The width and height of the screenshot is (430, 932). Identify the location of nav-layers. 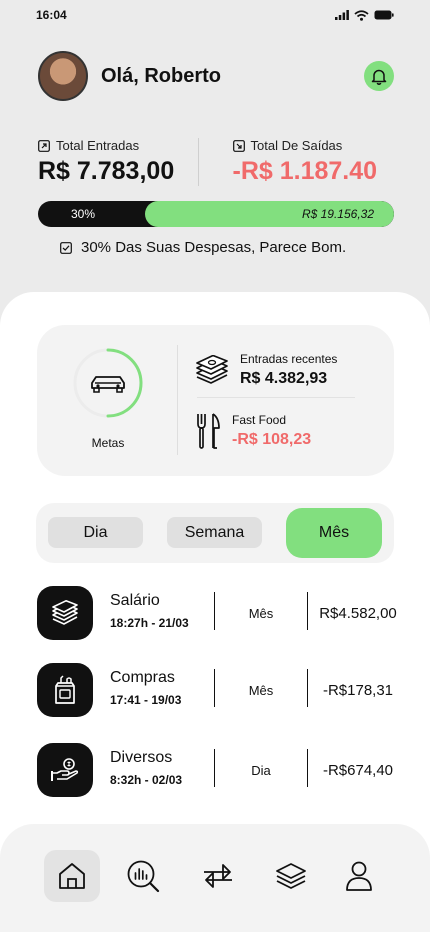
(291, 876).